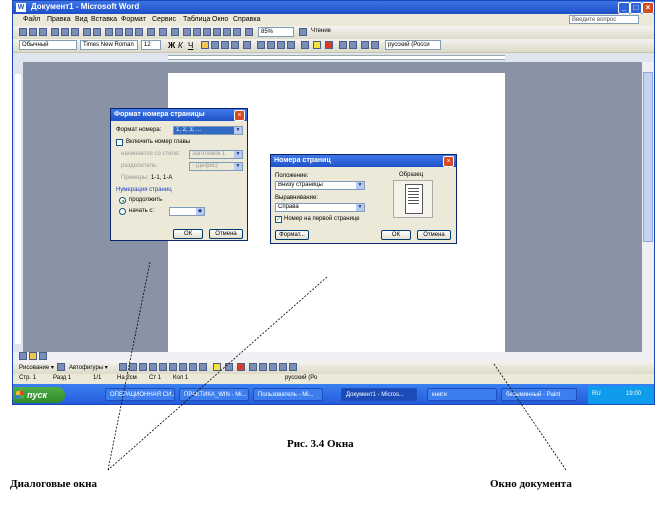 This screenshot has width=664, height=519. What do you see at coordinates (39, 395) in the screenshot?
I see `start-button: пуск` at bounding box center [39, 395].